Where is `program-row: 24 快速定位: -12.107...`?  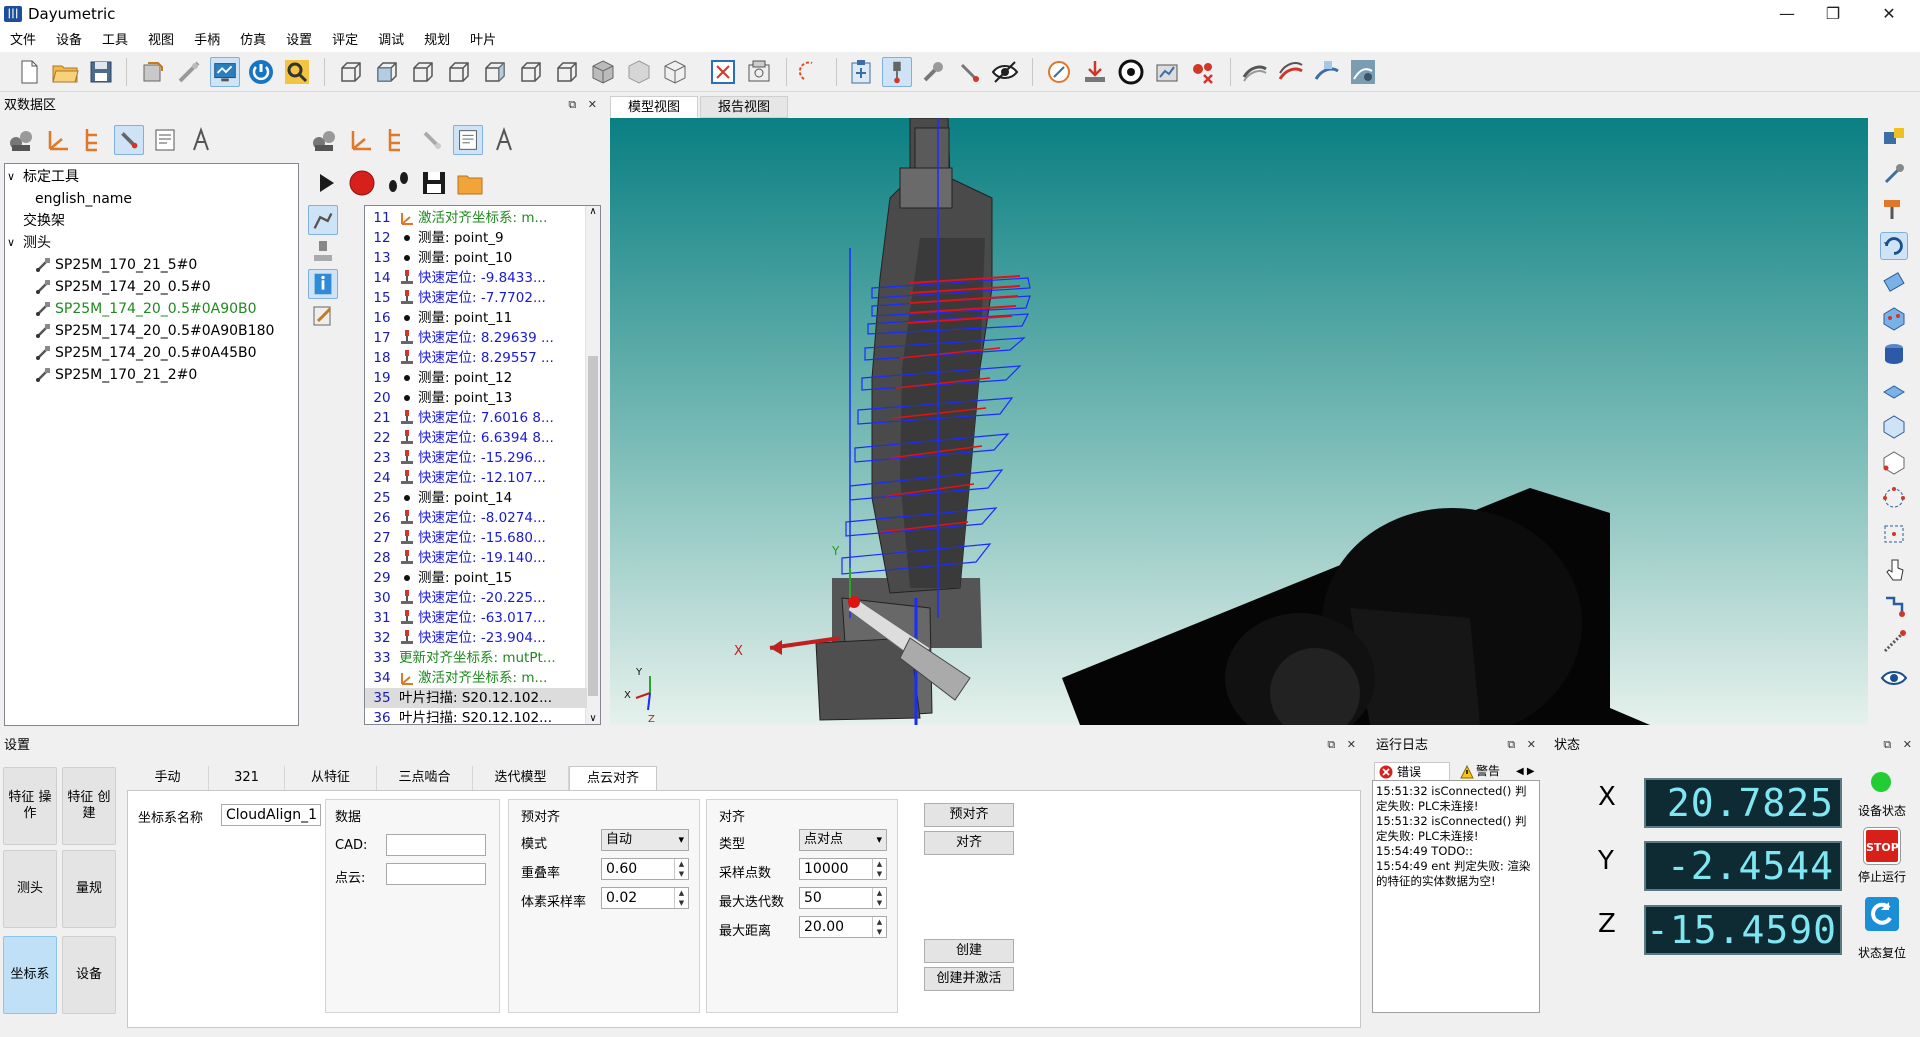 program-row: 24 快速定位: -12.107... is located at coordinates (476, 478).